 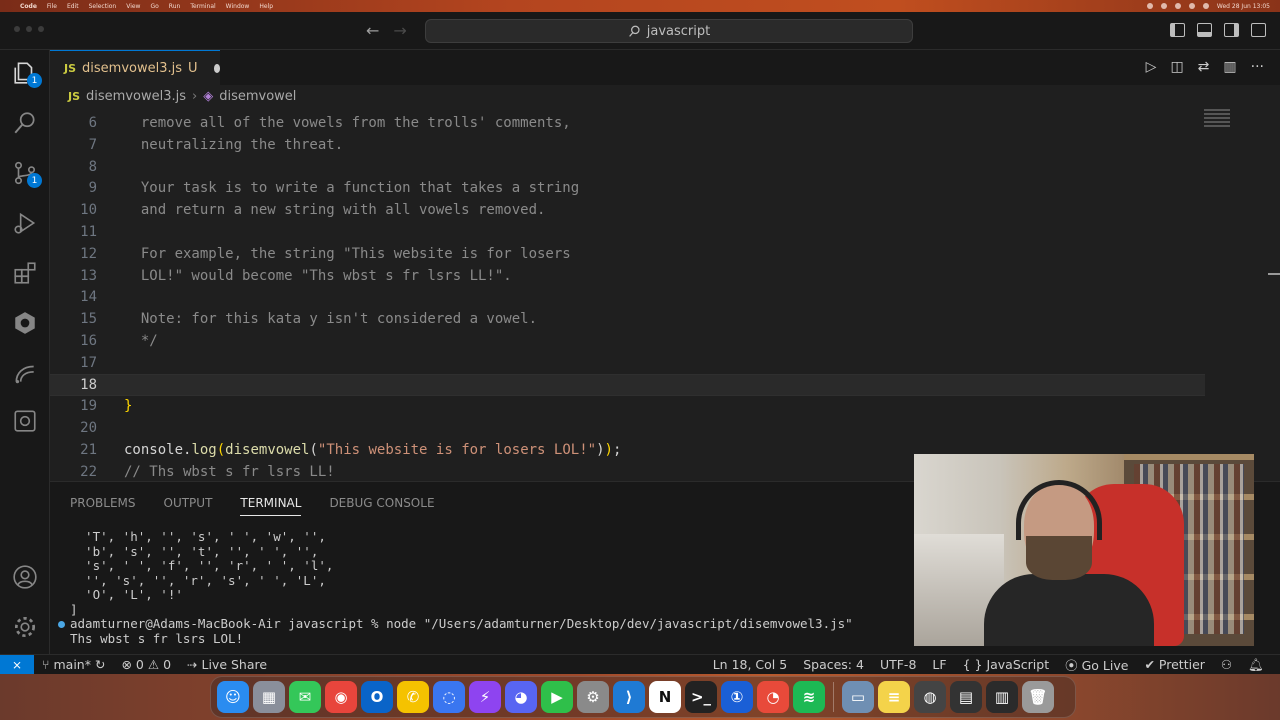 What do you see at coordinates (858, 697) in the screenshot?
I see `dock-app-preview-icon: ▭` at bounding box center [858, 697].